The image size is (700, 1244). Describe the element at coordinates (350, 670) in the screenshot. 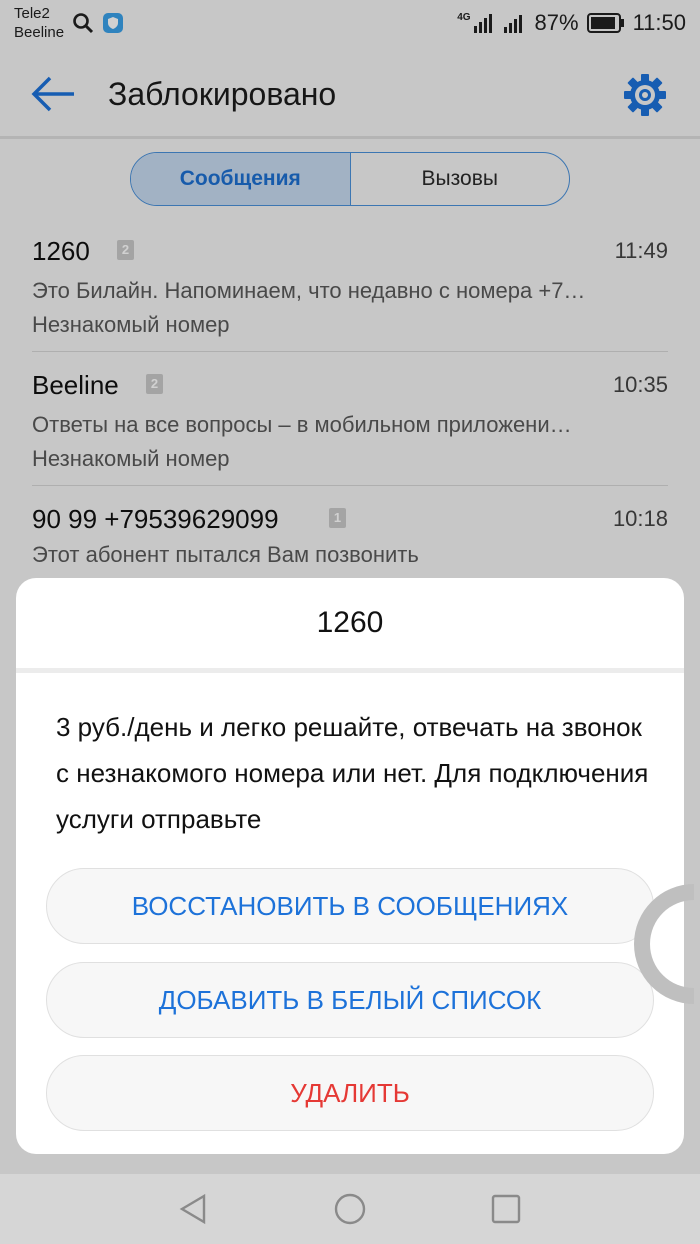

I see `dialog-divider` at that location.